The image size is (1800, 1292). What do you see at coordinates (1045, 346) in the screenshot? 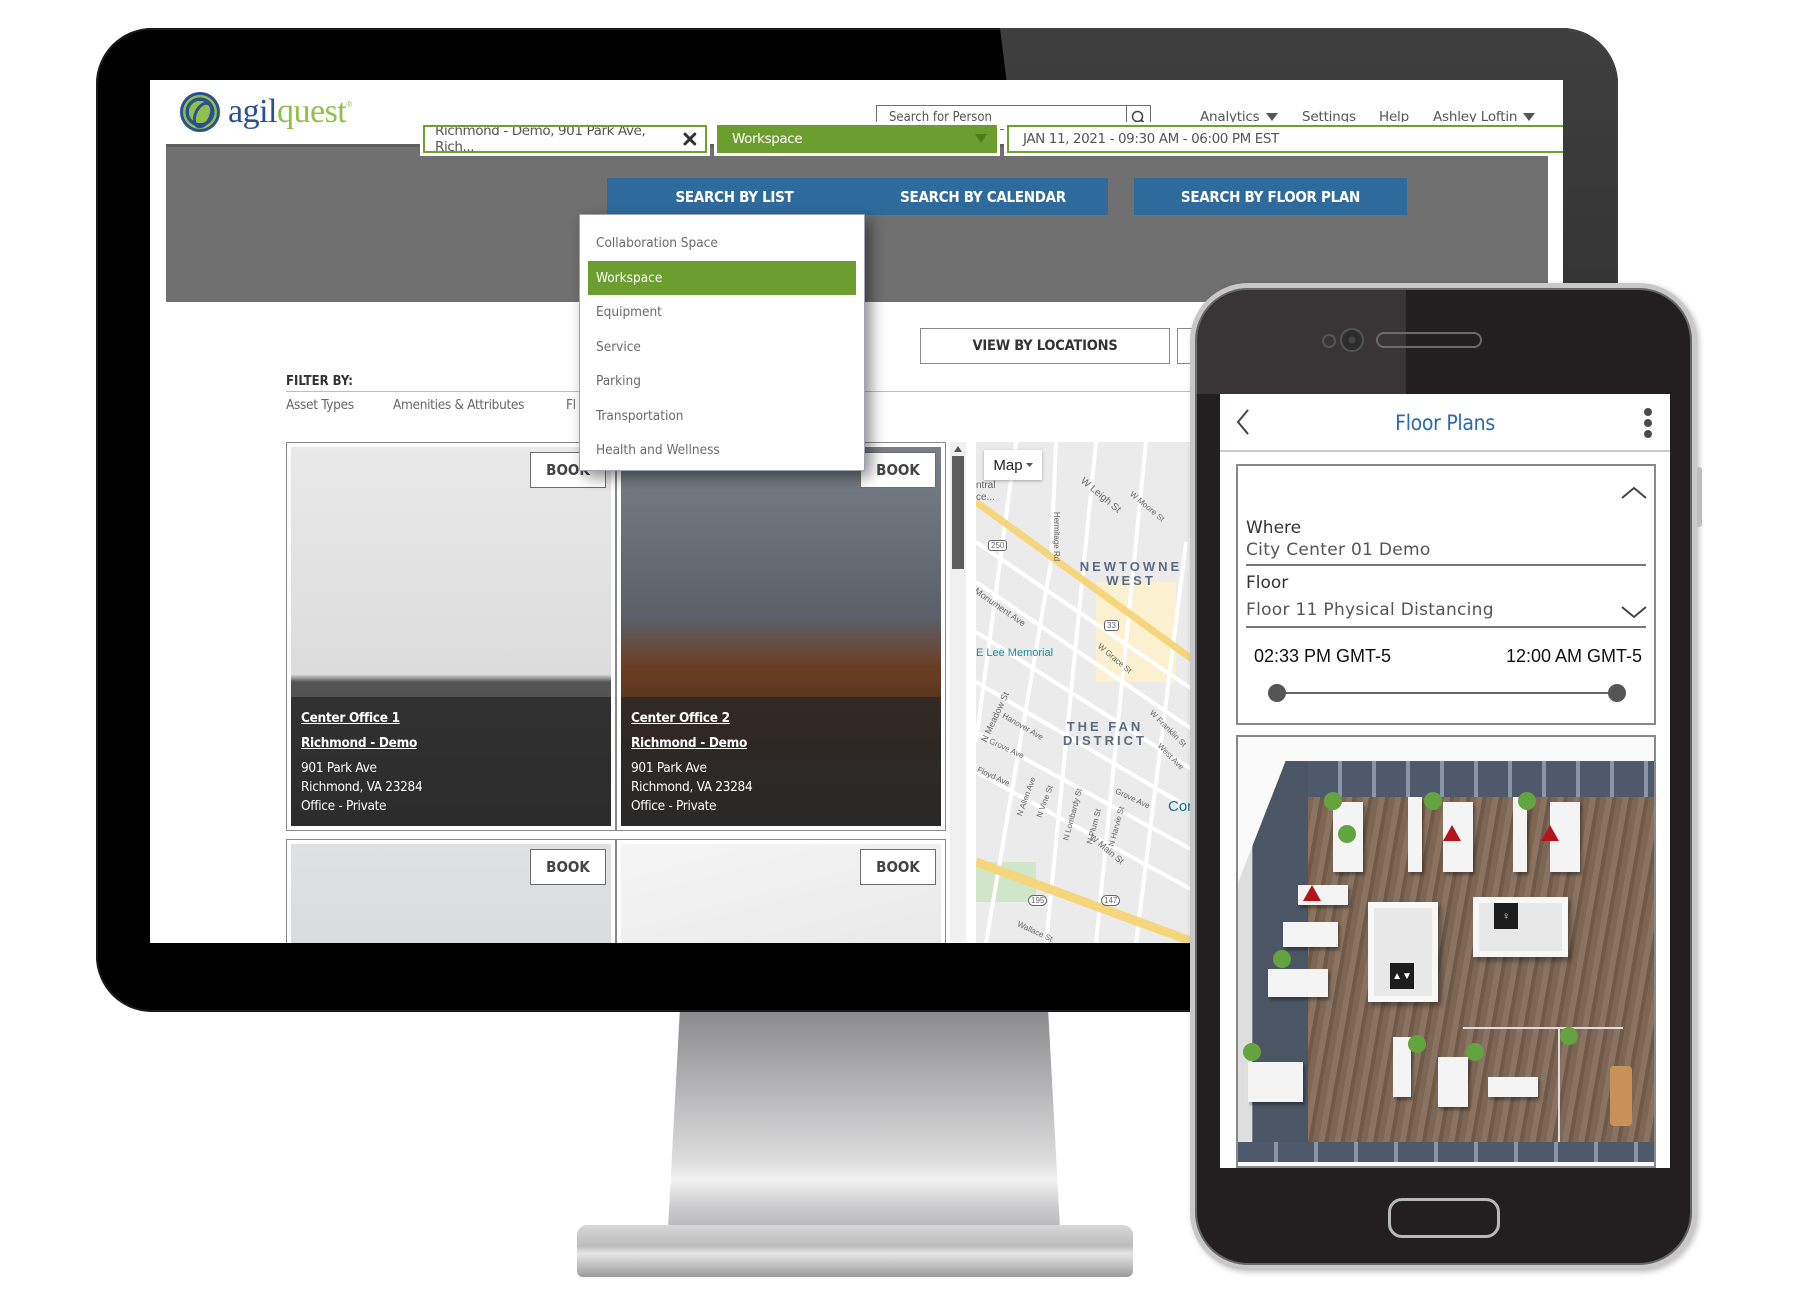
I see `view-by-locations-button: VIEW BY LOCATIONS` at bounding box center [1045, 346].